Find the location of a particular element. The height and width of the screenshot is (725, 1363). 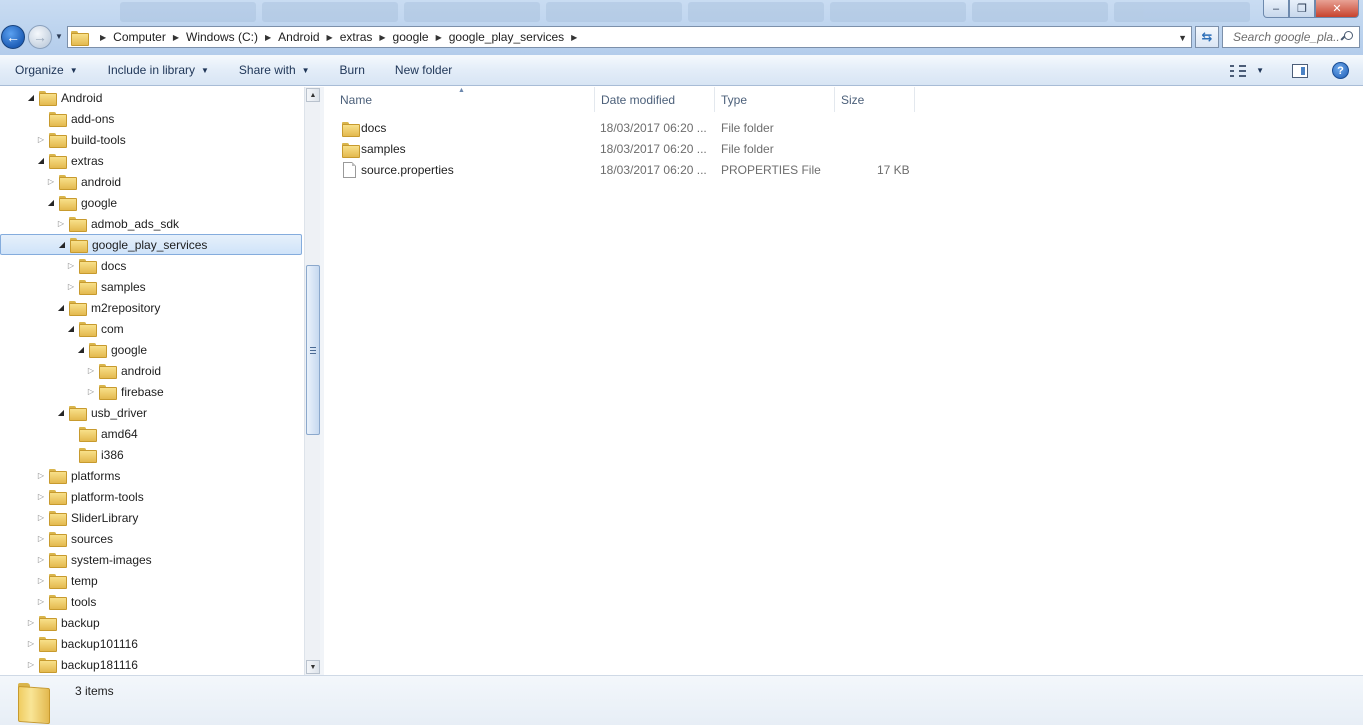

tree-item: ▷ backup101116 is located at coordinates (151, 643).